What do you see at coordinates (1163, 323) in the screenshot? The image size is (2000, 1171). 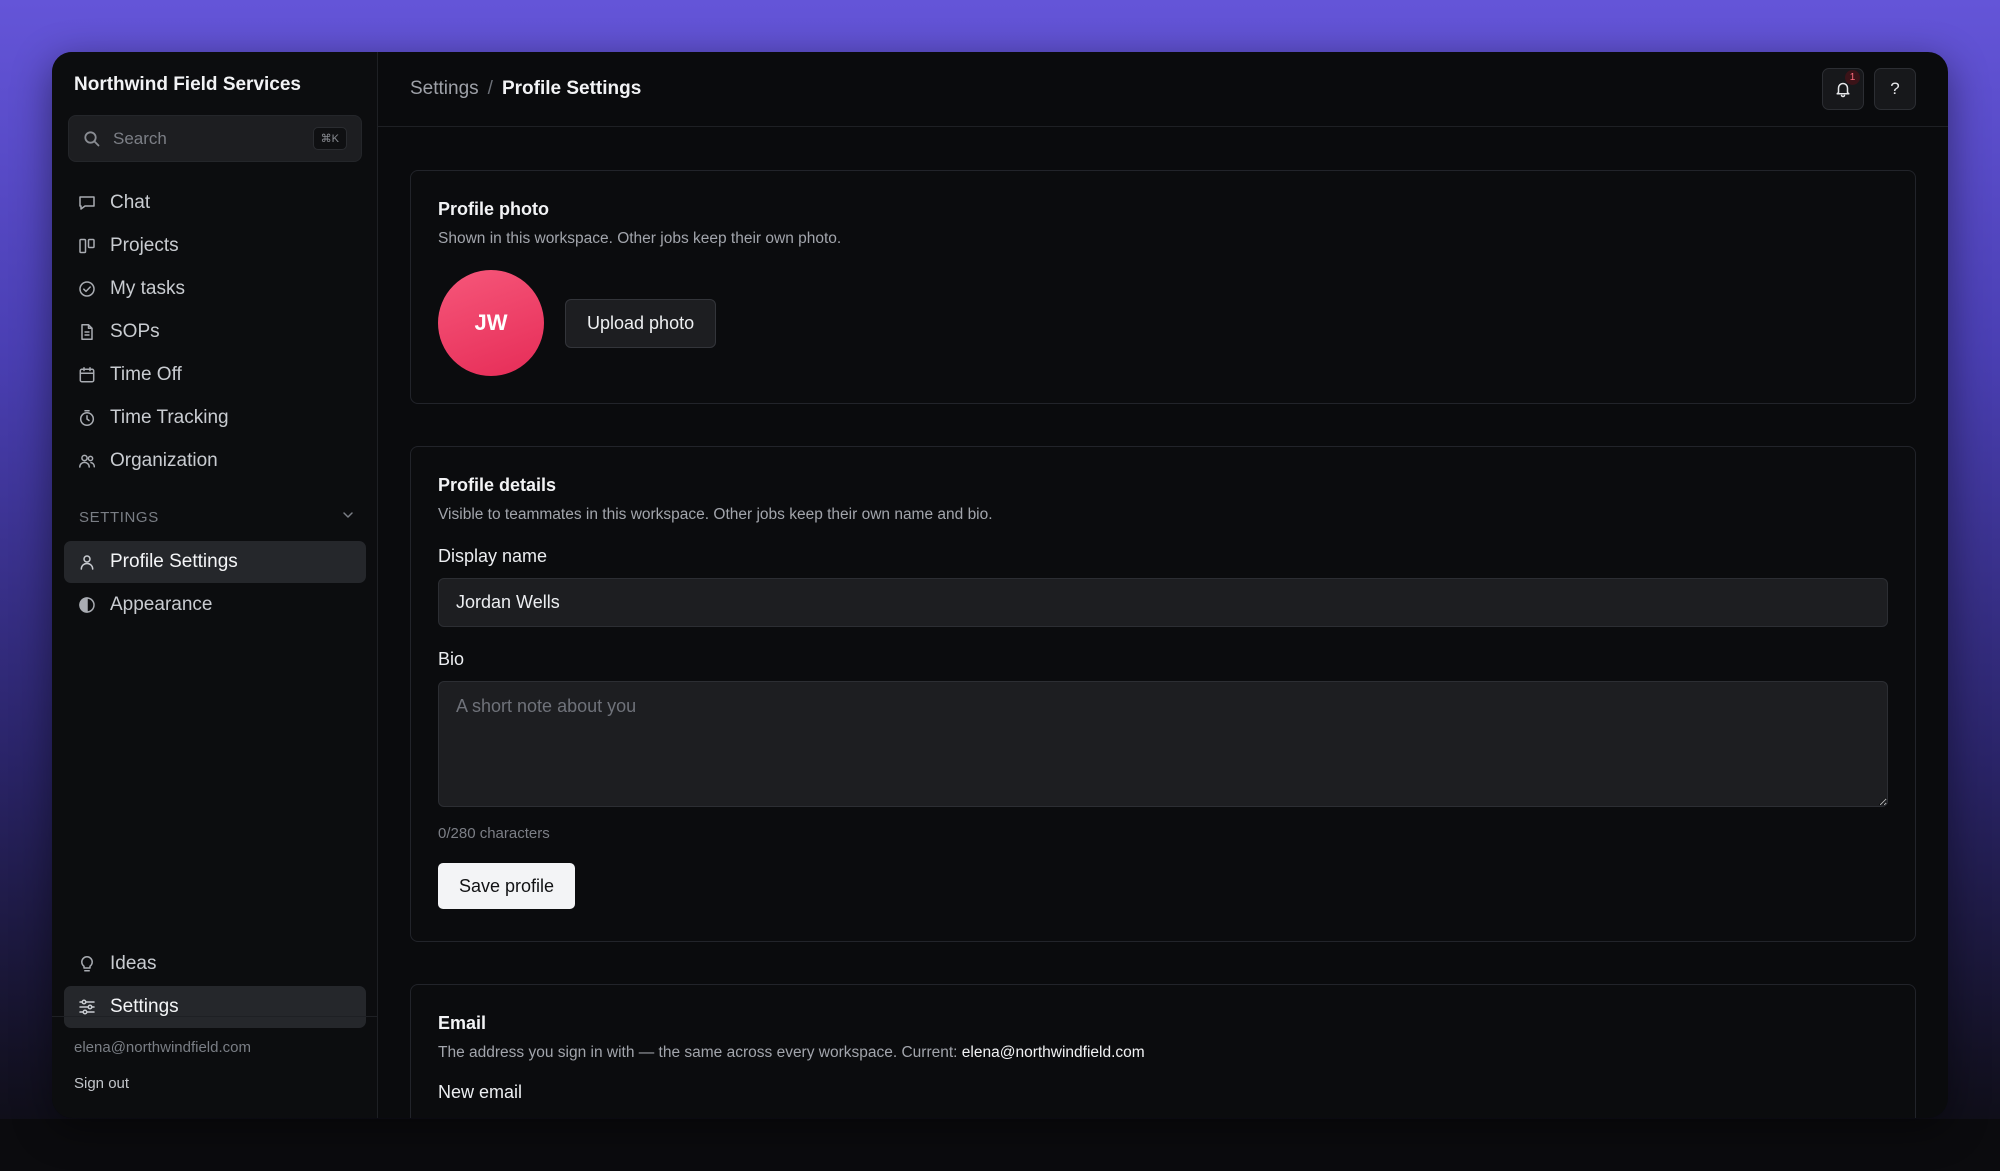 I see `photo-row: JW Upload photo` at bounding box center [1163, 323].